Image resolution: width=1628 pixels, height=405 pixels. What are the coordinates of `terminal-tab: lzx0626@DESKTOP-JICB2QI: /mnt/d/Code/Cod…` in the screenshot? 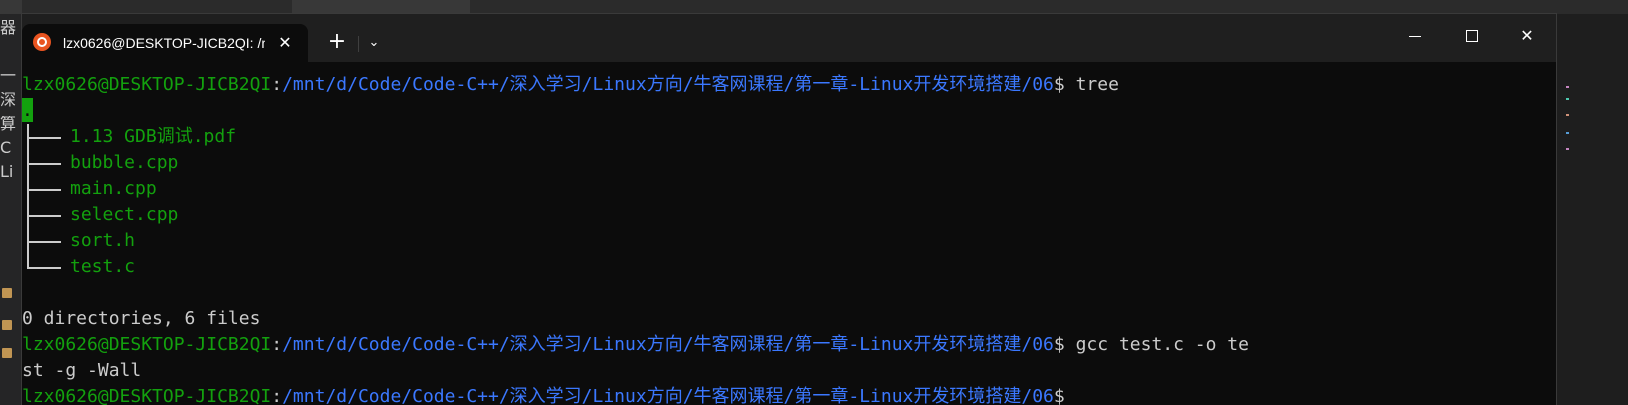 It's located at (165, 43).